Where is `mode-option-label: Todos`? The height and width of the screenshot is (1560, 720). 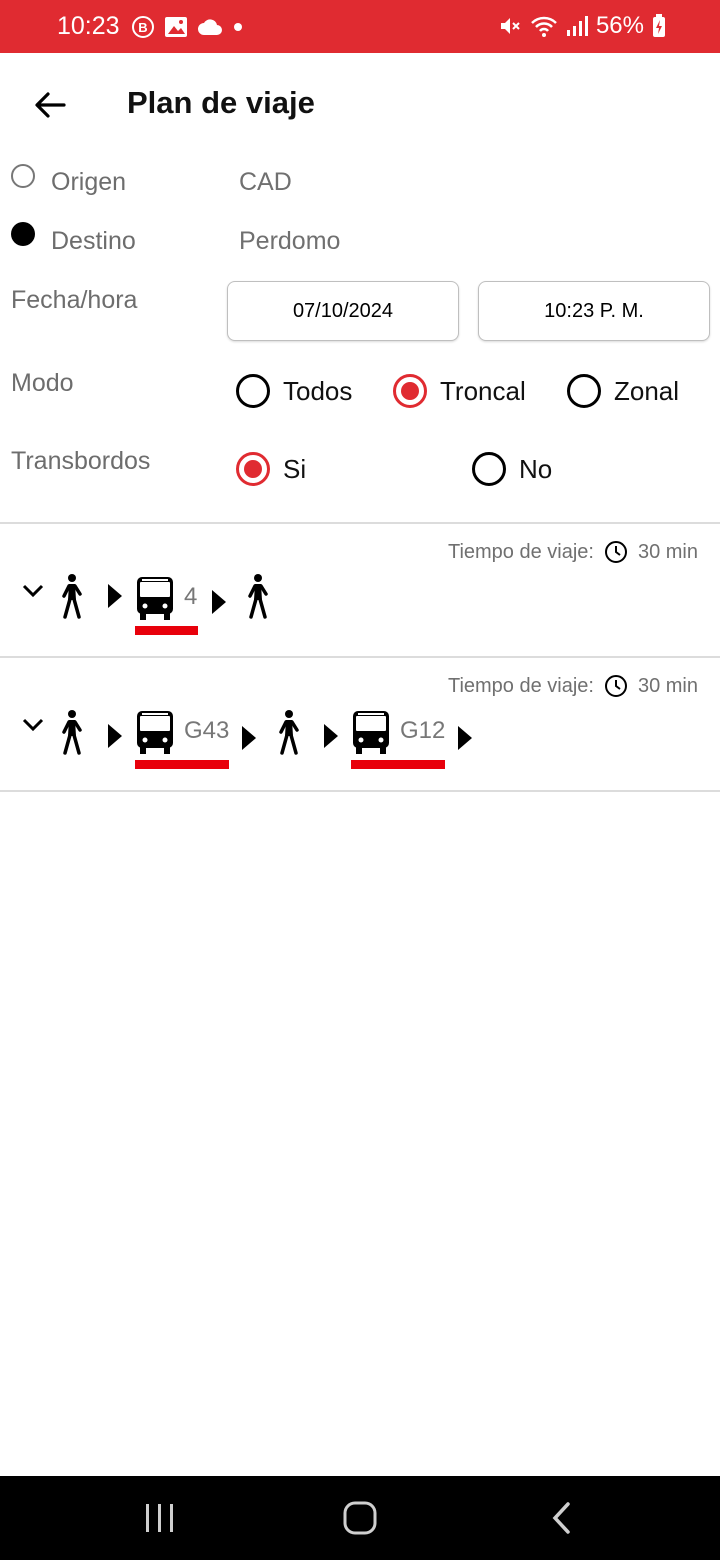
mode-option-label: Todos is located at coordinates (318, 390).